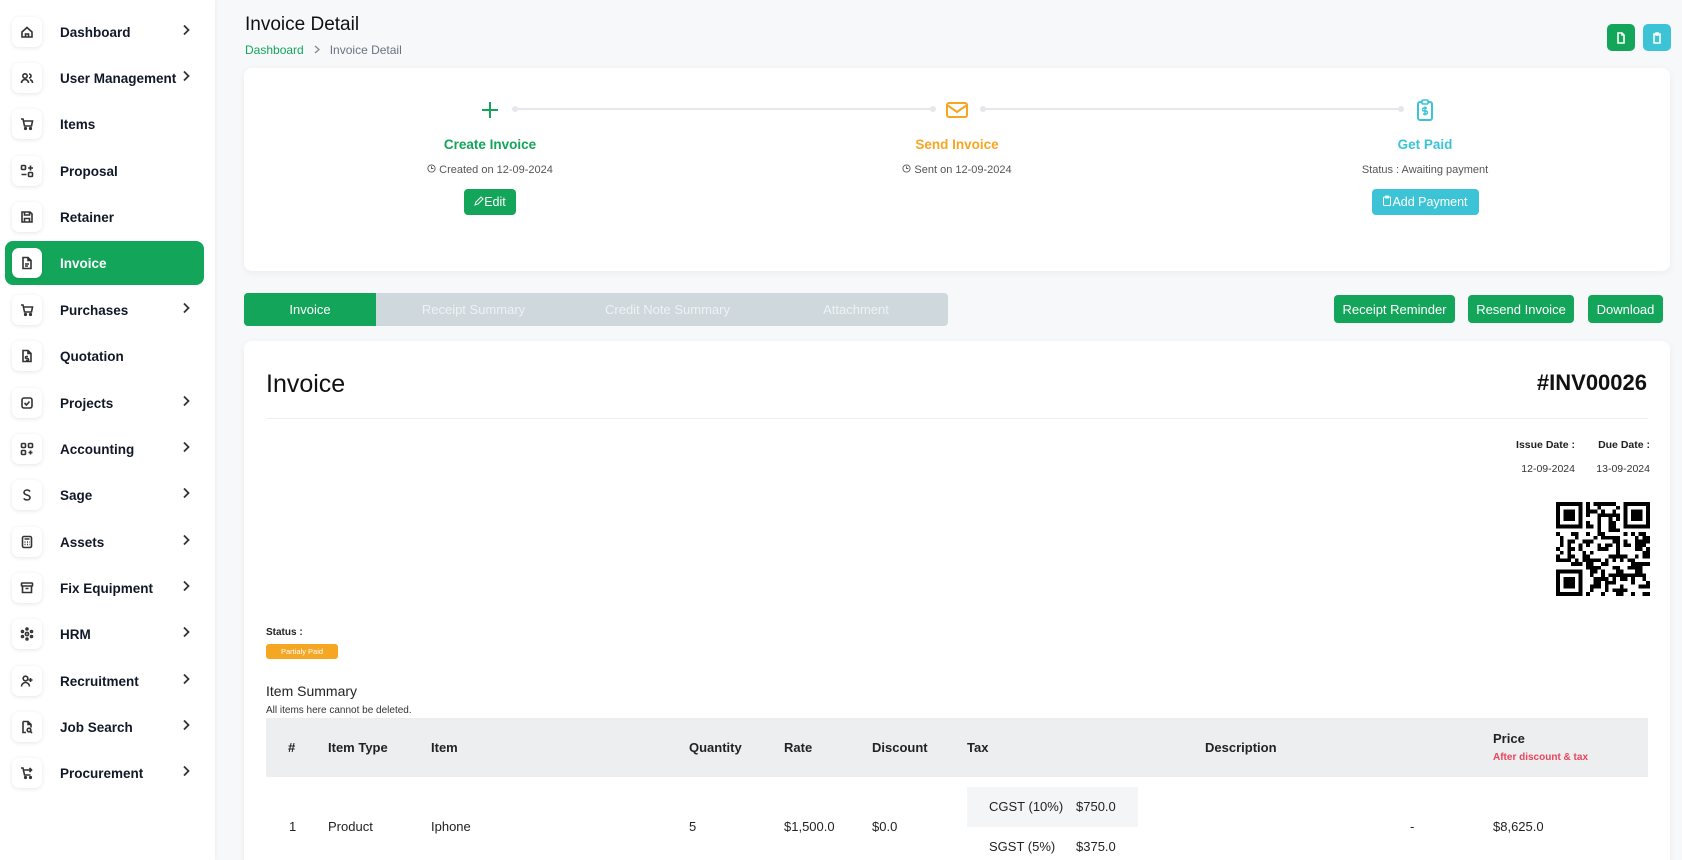 Image resolution: width=1682 pixels, height=860 pixels. What do you see at coordinates (358, 747) in the screenshot?
I see `col-item-type: Item Type` at bounding box center [358, 747].